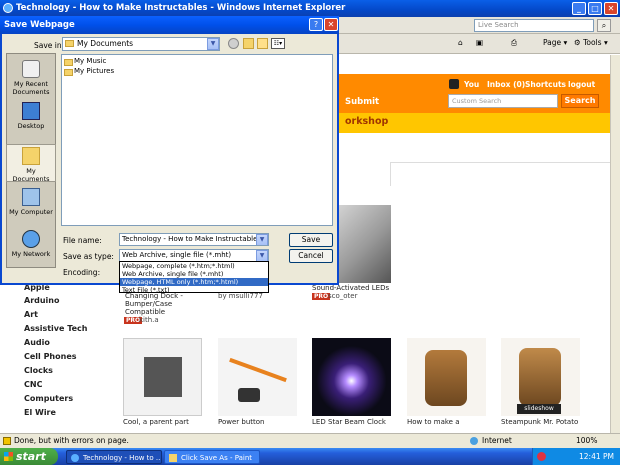  What do you see at coordinates (50, 356) in the screenshot?
I see `category-link: Cell Phones` at bounding box center [50, 356].